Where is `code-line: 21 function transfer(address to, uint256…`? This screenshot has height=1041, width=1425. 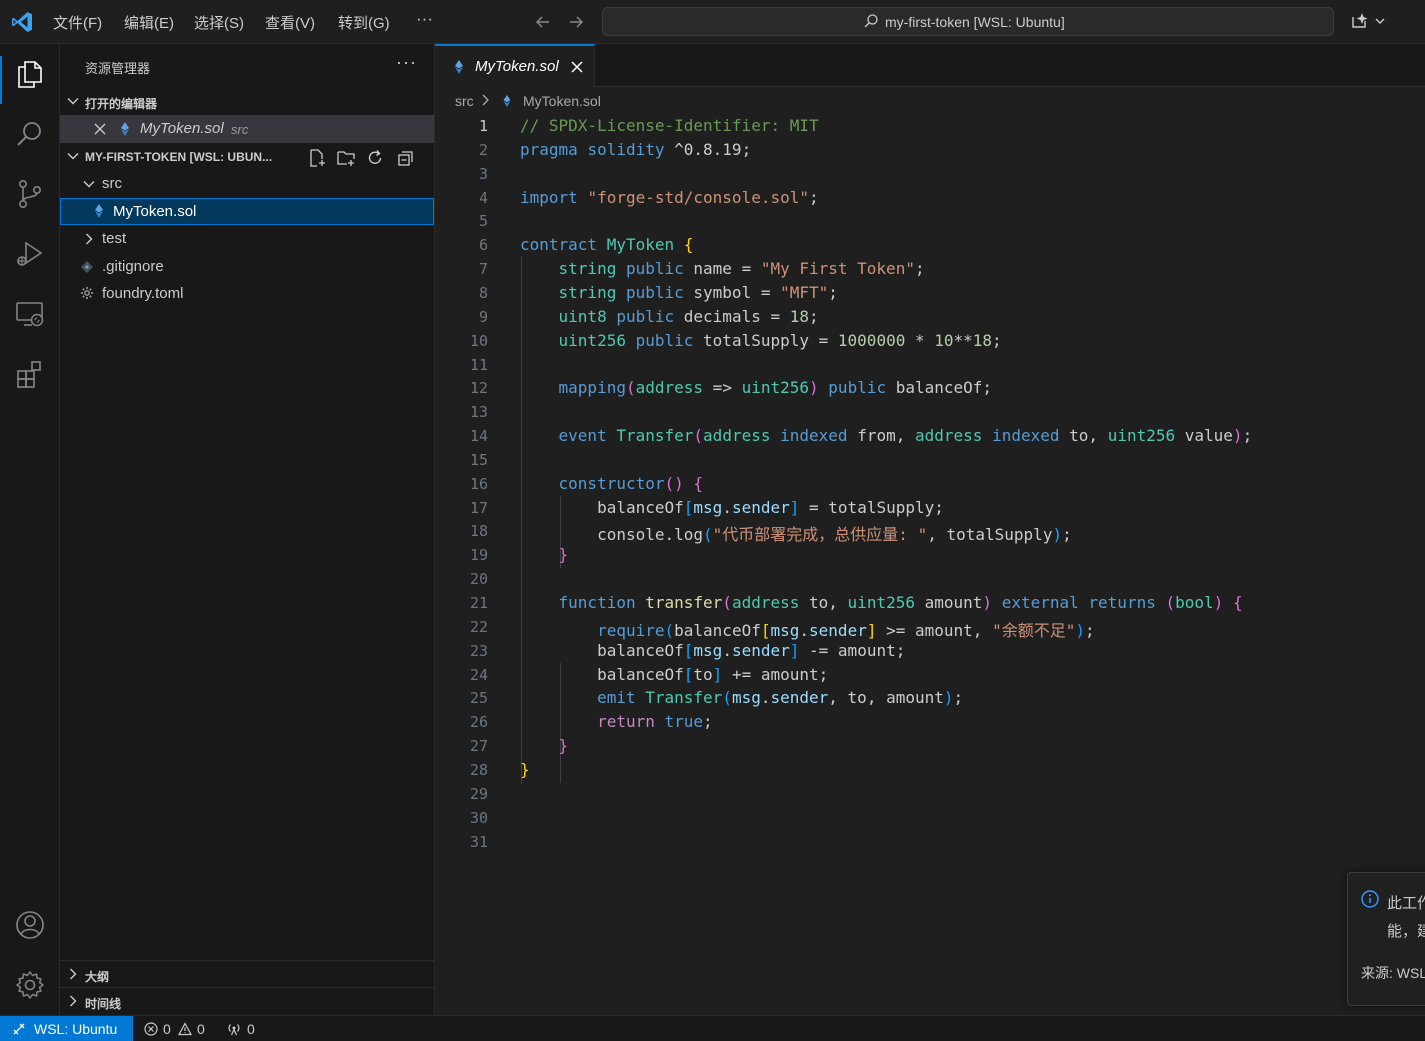 code-line: 21 function transfer(address to, uint256… is located at coordinates (930, 603).